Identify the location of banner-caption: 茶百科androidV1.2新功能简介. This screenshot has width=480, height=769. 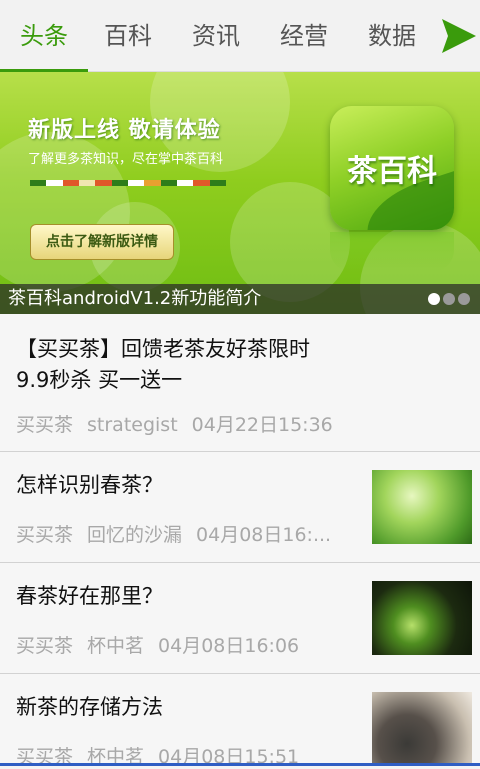
(135, 298).